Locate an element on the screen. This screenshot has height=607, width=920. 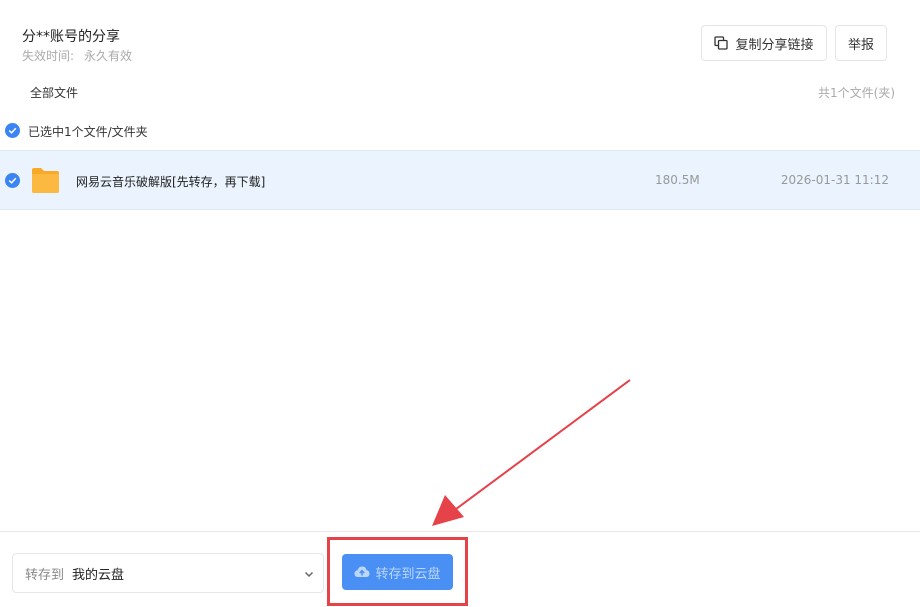
select-all-checkbox is located at coordinates (12, 130).